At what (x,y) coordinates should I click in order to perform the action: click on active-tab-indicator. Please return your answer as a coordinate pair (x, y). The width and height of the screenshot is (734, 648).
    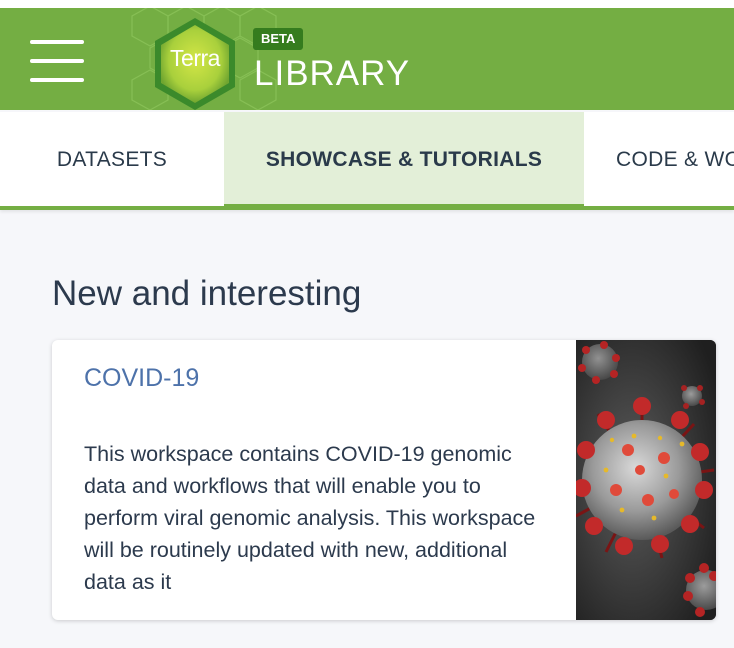
    Looking at the image, I should click on (404, 207).